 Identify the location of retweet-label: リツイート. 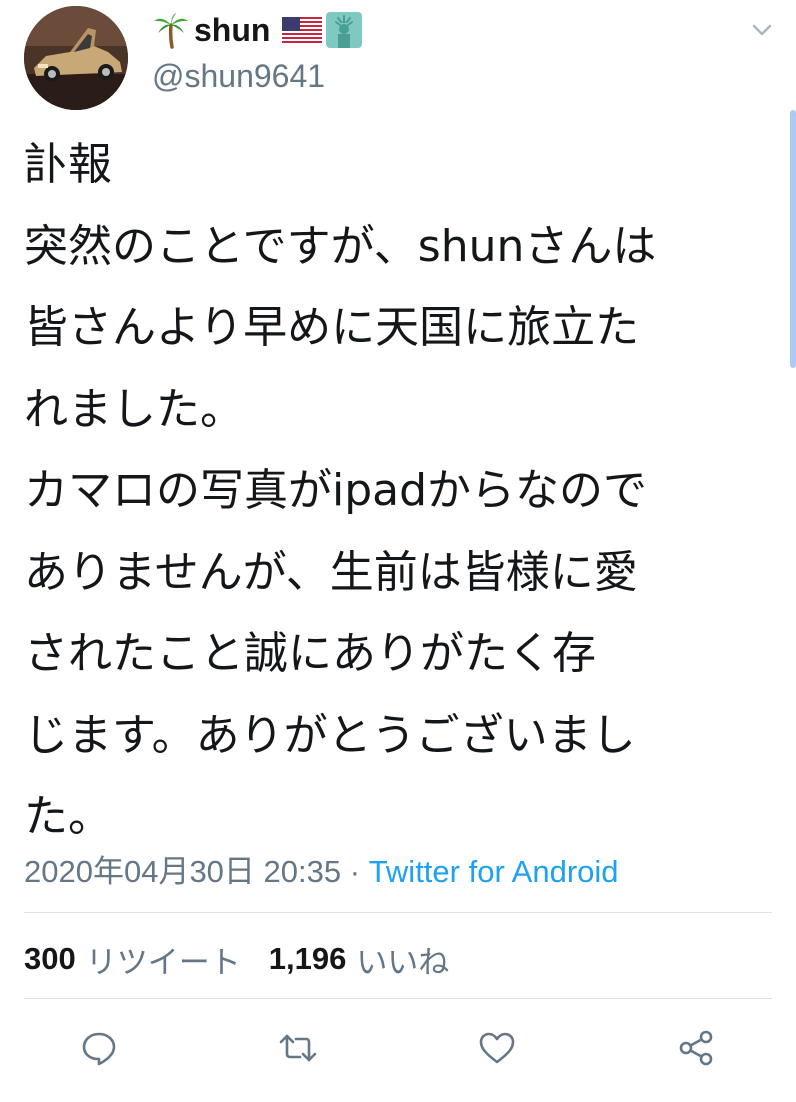
(163, 962).